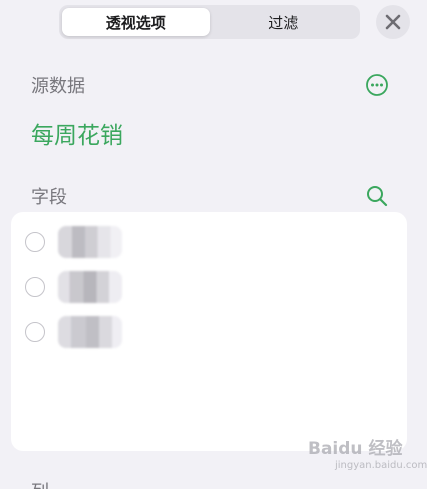 The width and height of the screenshot is (427, 489). I want to click on field-search-button, so click(377, 196).